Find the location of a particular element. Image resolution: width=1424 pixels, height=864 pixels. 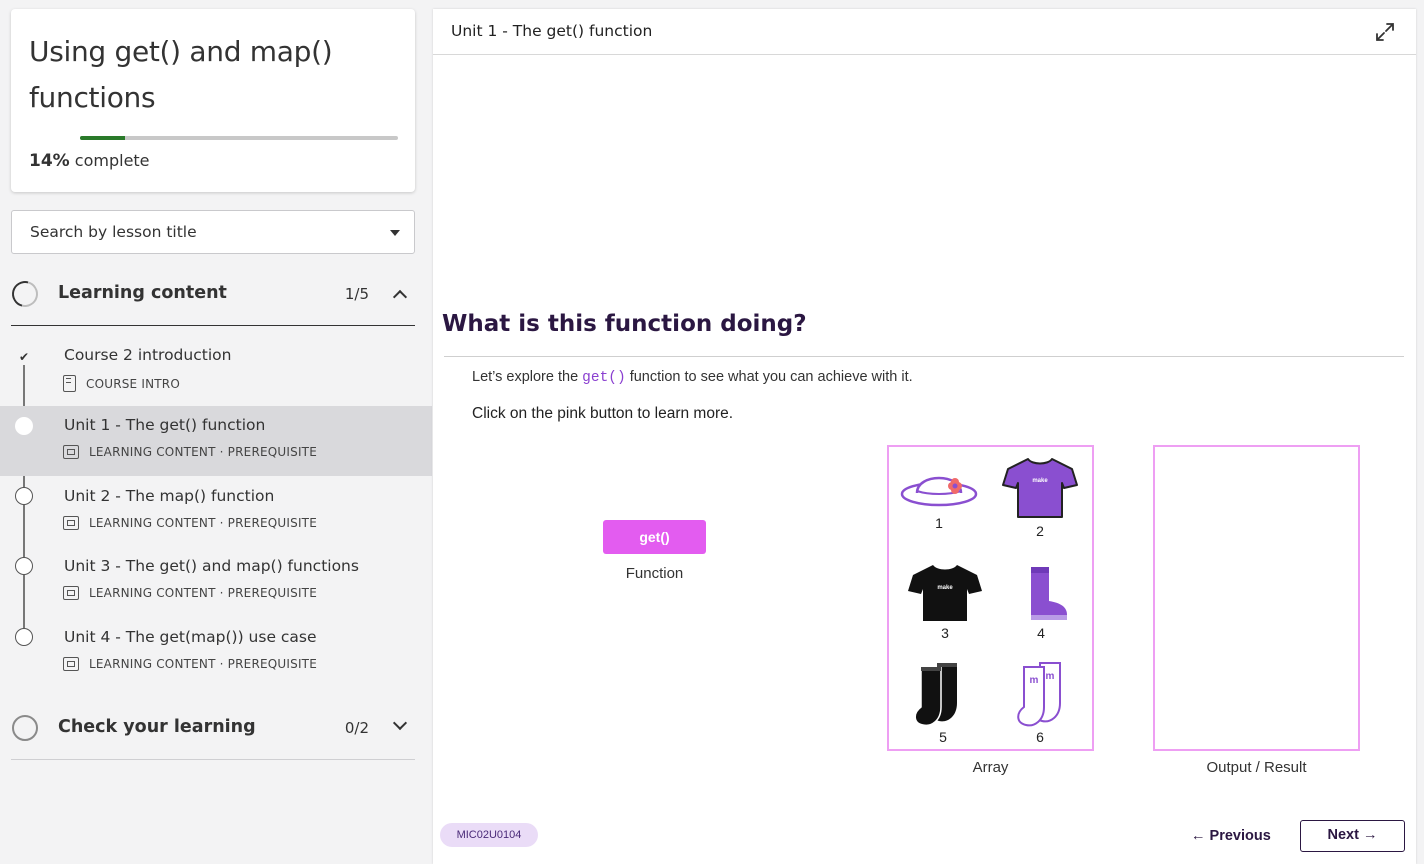

item-number: 5 is located at coordinates (943, 737).